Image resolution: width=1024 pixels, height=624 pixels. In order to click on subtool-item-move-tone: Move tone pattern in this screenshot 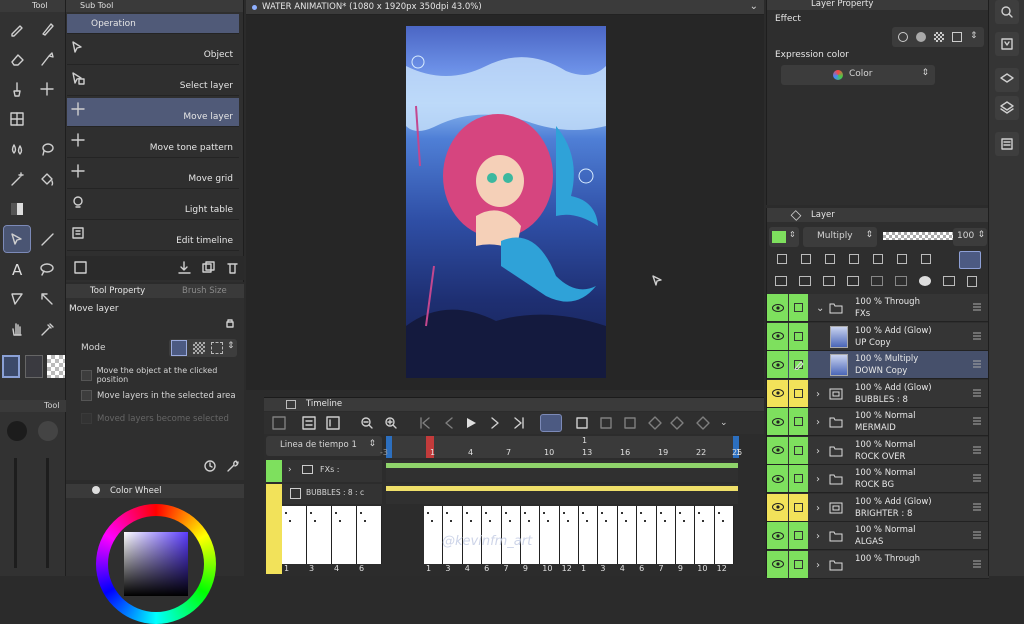, I will do `click(153, 143)`.